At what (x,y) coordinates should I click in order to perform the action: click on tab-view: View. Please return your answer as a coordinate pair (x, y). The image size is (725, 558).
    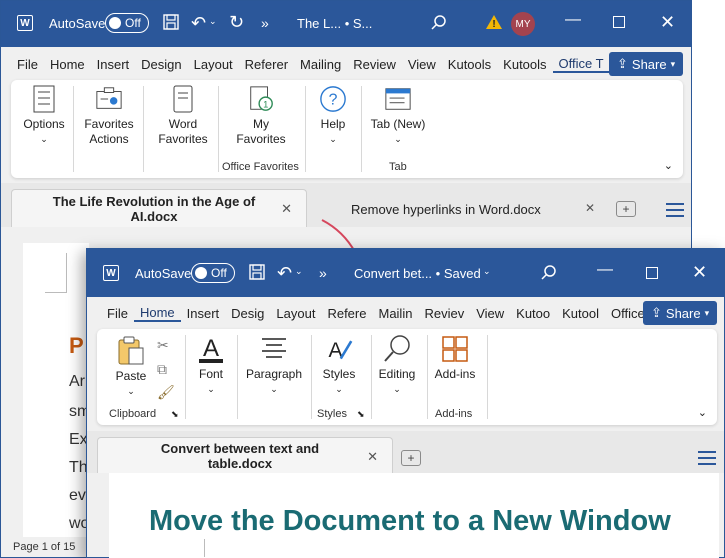
    Looking at the image, I should click on (490, 313).